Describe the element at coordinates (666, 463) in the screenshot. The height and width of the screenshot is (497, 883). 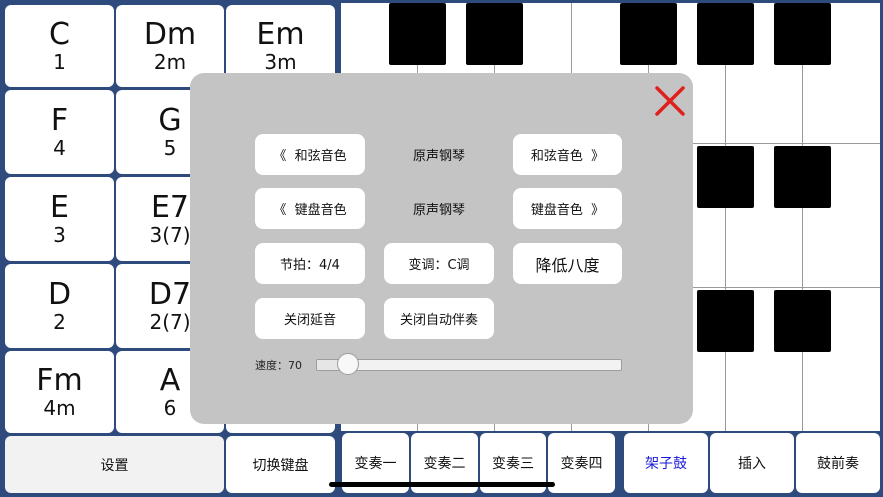
I see `drum-kit-button: 架子鼓` at that location.